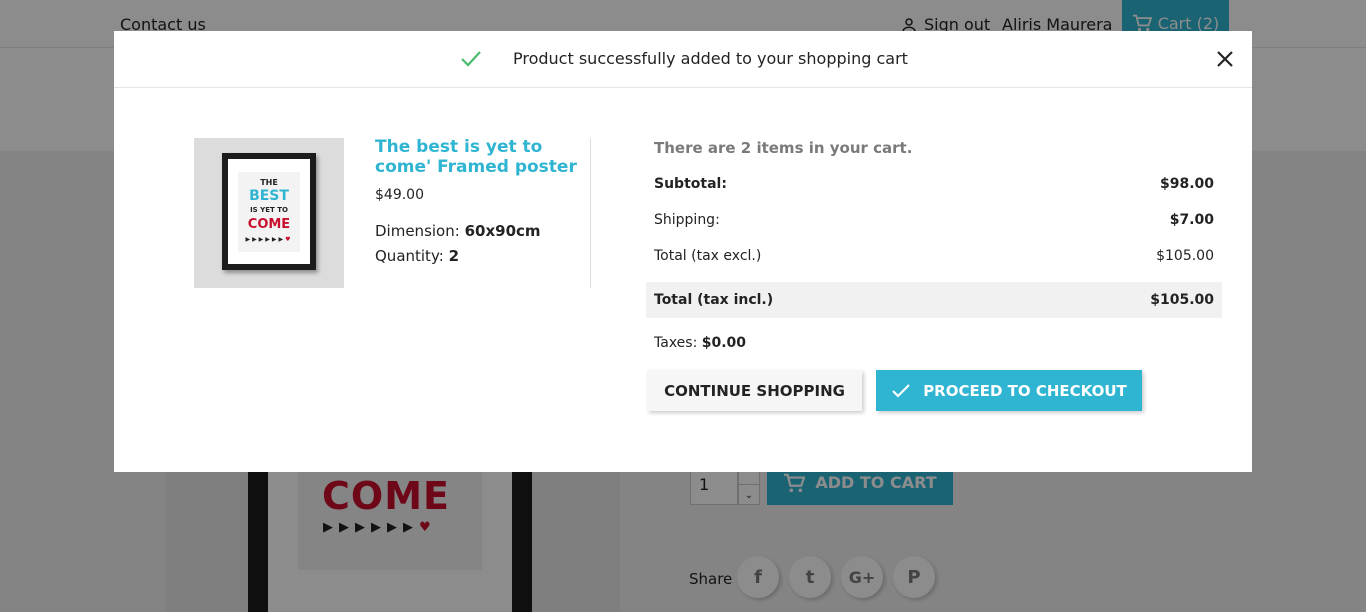 This screenshot has height=612, width=1366. I want to click on close-icon, so click(1225, 59).